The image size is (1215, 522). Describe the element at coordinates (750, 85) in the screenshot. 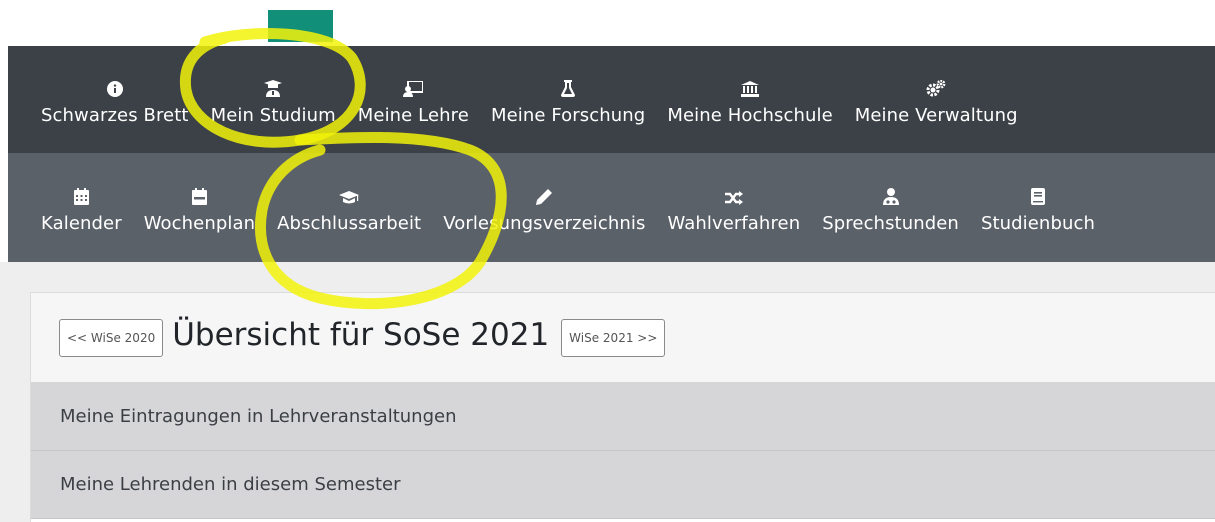

I see `university-building-icon` at that location.